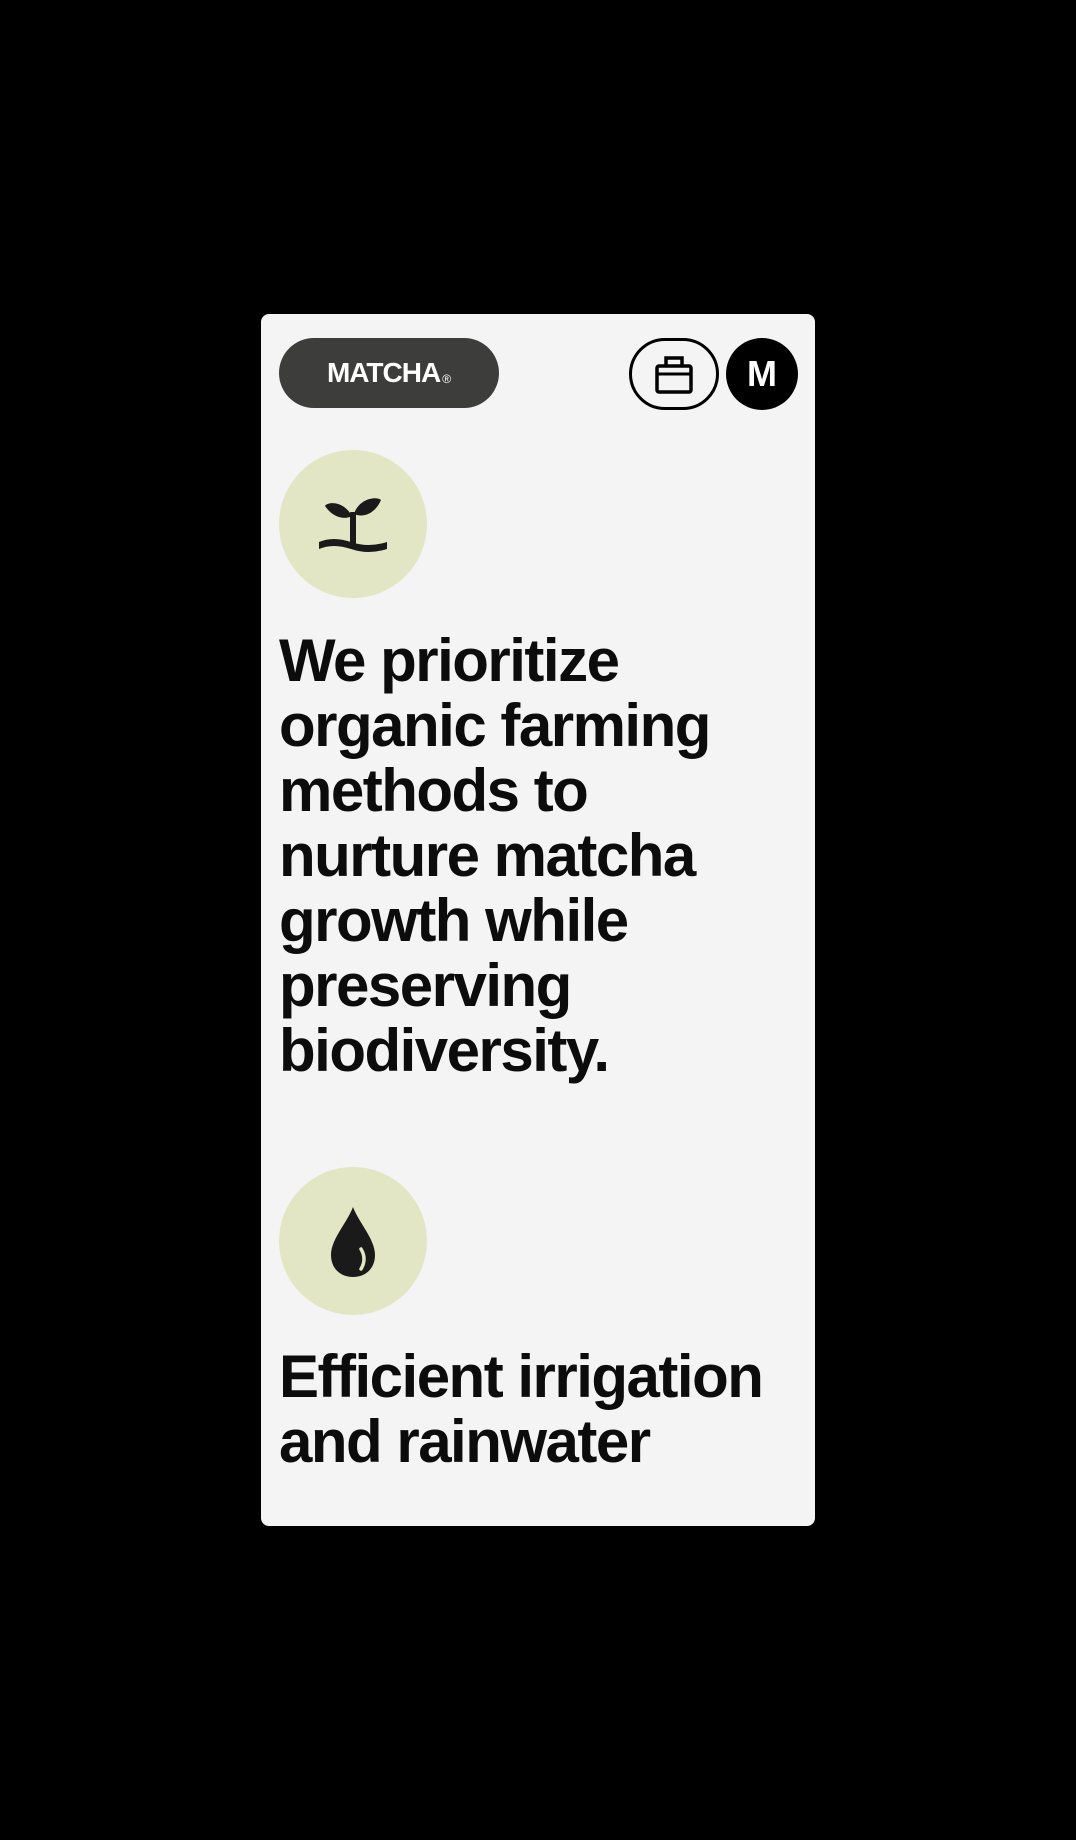 This screenshot has height=1840, width=1076. I want to click on logo: MATCHA ®, so click(389, 373).